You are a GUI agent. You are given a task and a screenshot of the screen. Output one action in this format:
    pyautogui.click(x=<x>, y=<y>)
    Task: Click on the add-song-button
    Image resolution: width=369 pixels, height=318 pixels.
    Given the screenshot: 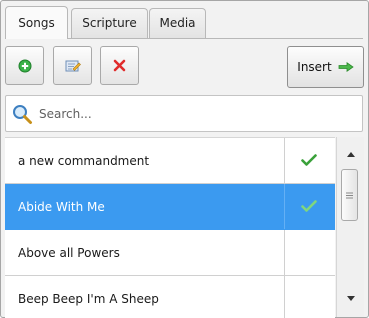 What is the action you would take?
    pyautogui.click(x=24, y=65)
    